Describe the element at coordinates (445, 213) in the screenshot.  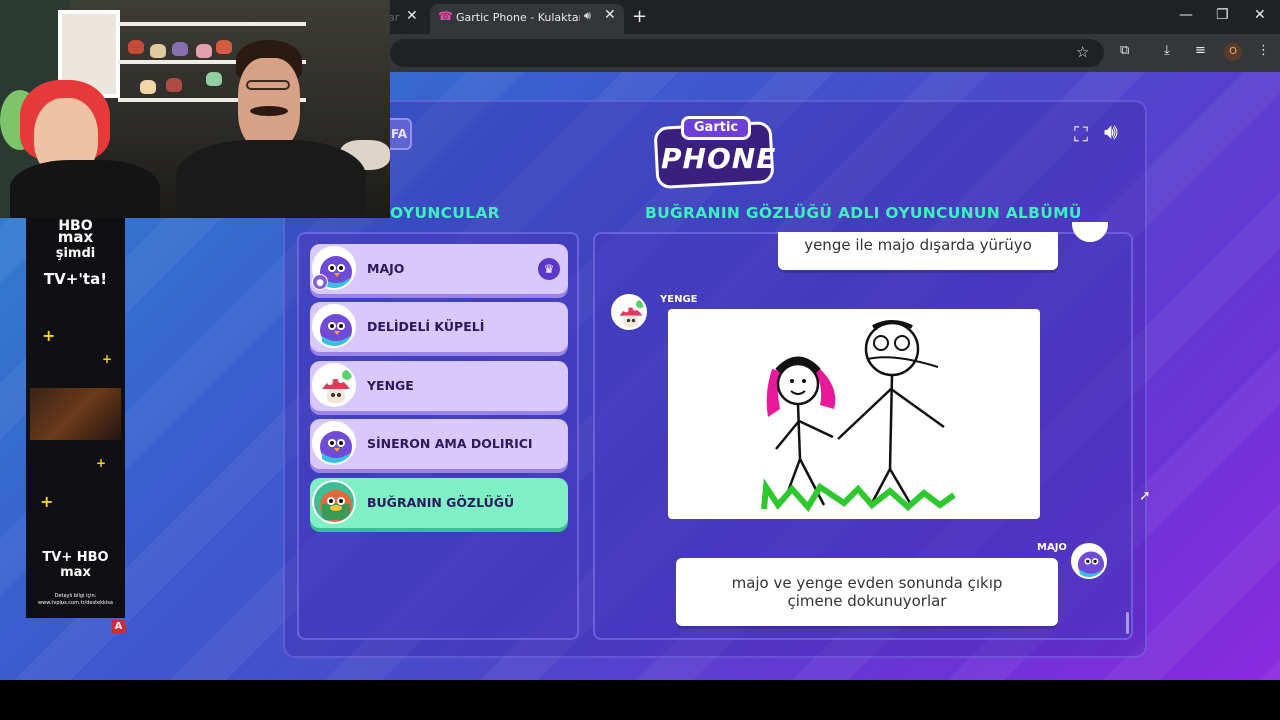
I see `players-header: OYUNCULAR` at that location.